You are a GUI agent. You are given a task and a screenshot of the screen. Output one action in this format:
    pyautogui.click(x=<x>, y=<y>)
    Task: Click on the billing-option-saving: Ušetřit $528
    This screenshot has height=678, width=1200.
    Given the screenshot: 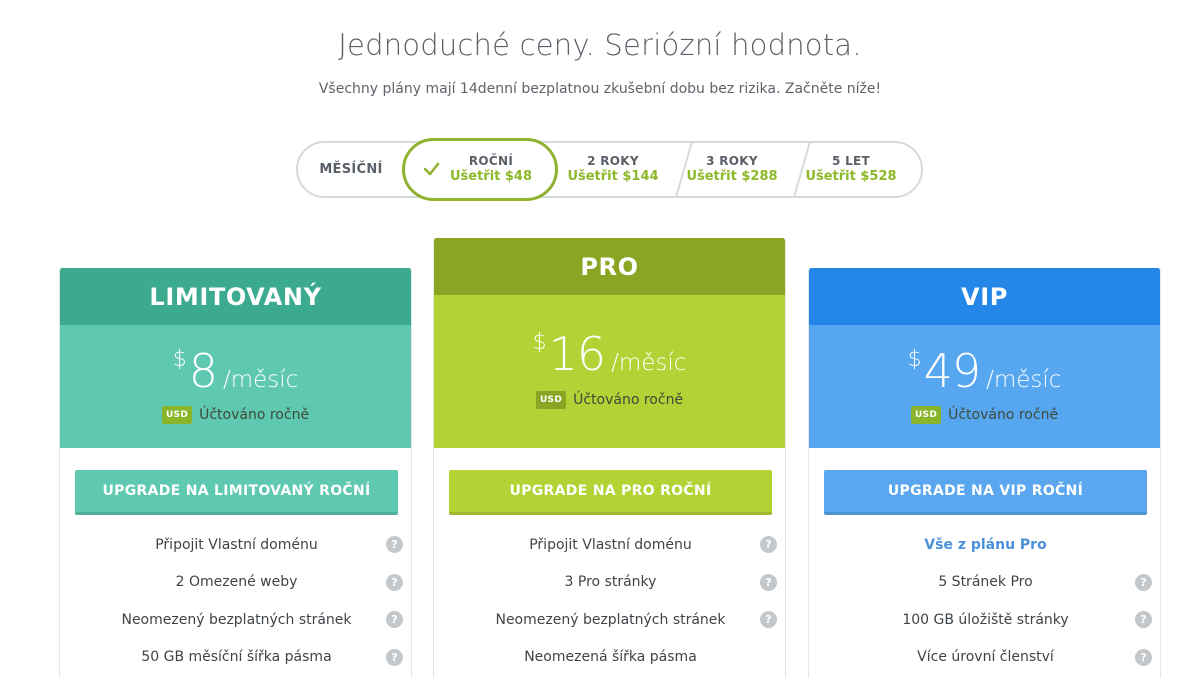 What is the action you would take?
    pyautogui.click(x=851, y=176)
    